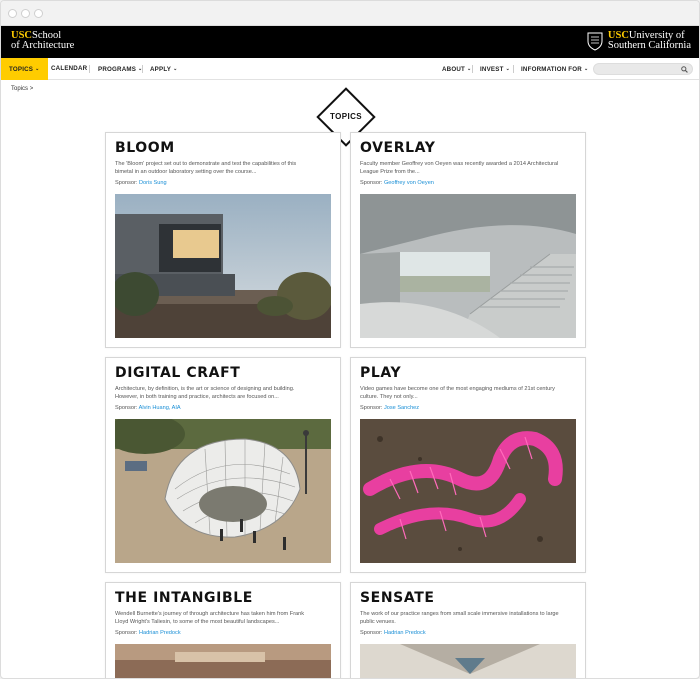  What do you see at coordinates (397, 598) in the screenshot?
I see `card-title: SENSATE` at bounding box center [397, 598].